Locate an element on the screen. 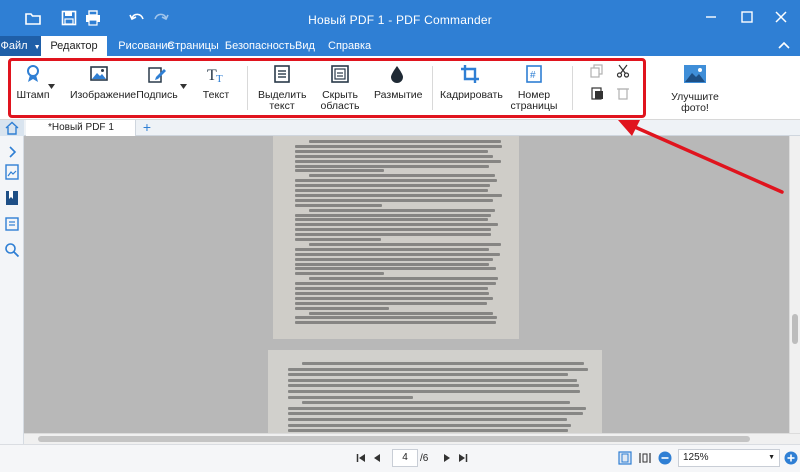 The height and width of the screenshot is (472, 800). text-button: T T Текст is located at coordinates (216, 82).